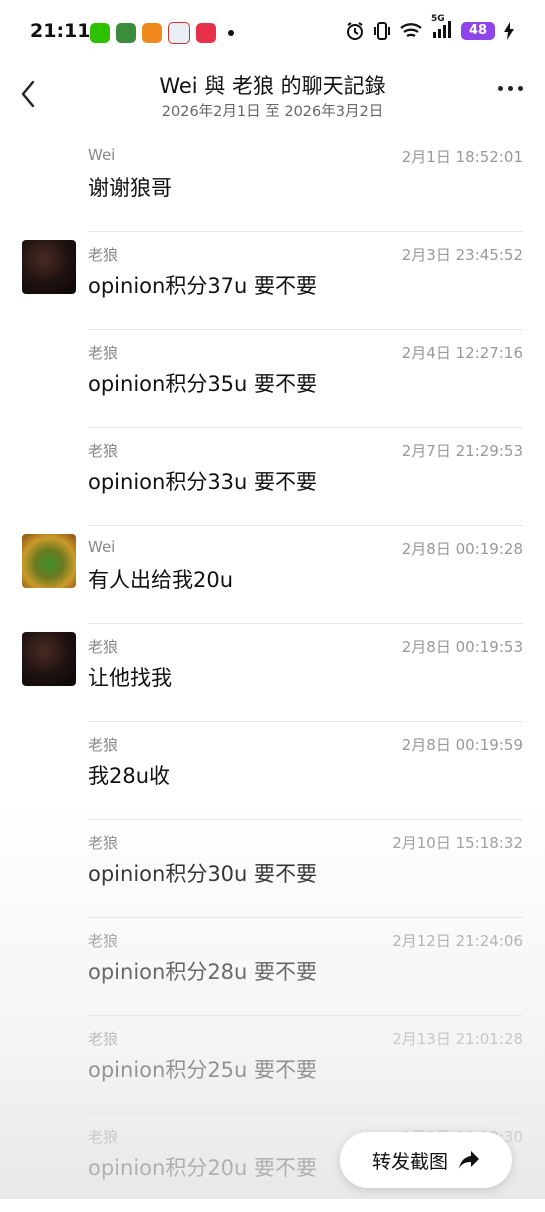 This screenshot has height=1212, width=545. I want to click on message-item: 老狼 2月10日 15:18:32 opinion积分30u 要不要, so click(272, 869).